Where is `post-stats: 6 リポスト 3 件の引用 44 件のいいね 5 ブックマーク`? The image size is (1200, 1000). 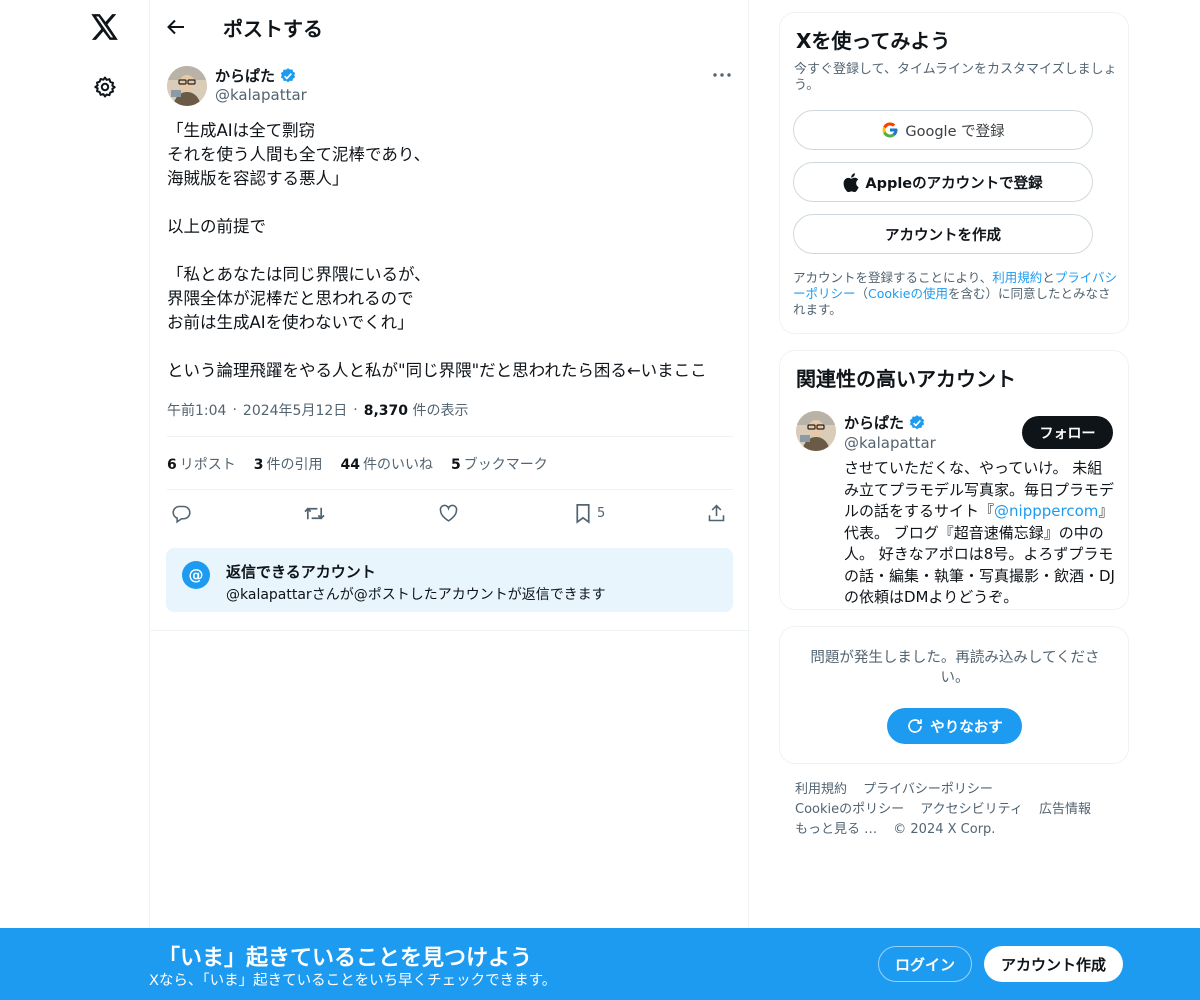 post-stats: 6 リポスト 3 件の引用 44 件のいいね 5 ブックマーク is located at coordinates (357, 464).